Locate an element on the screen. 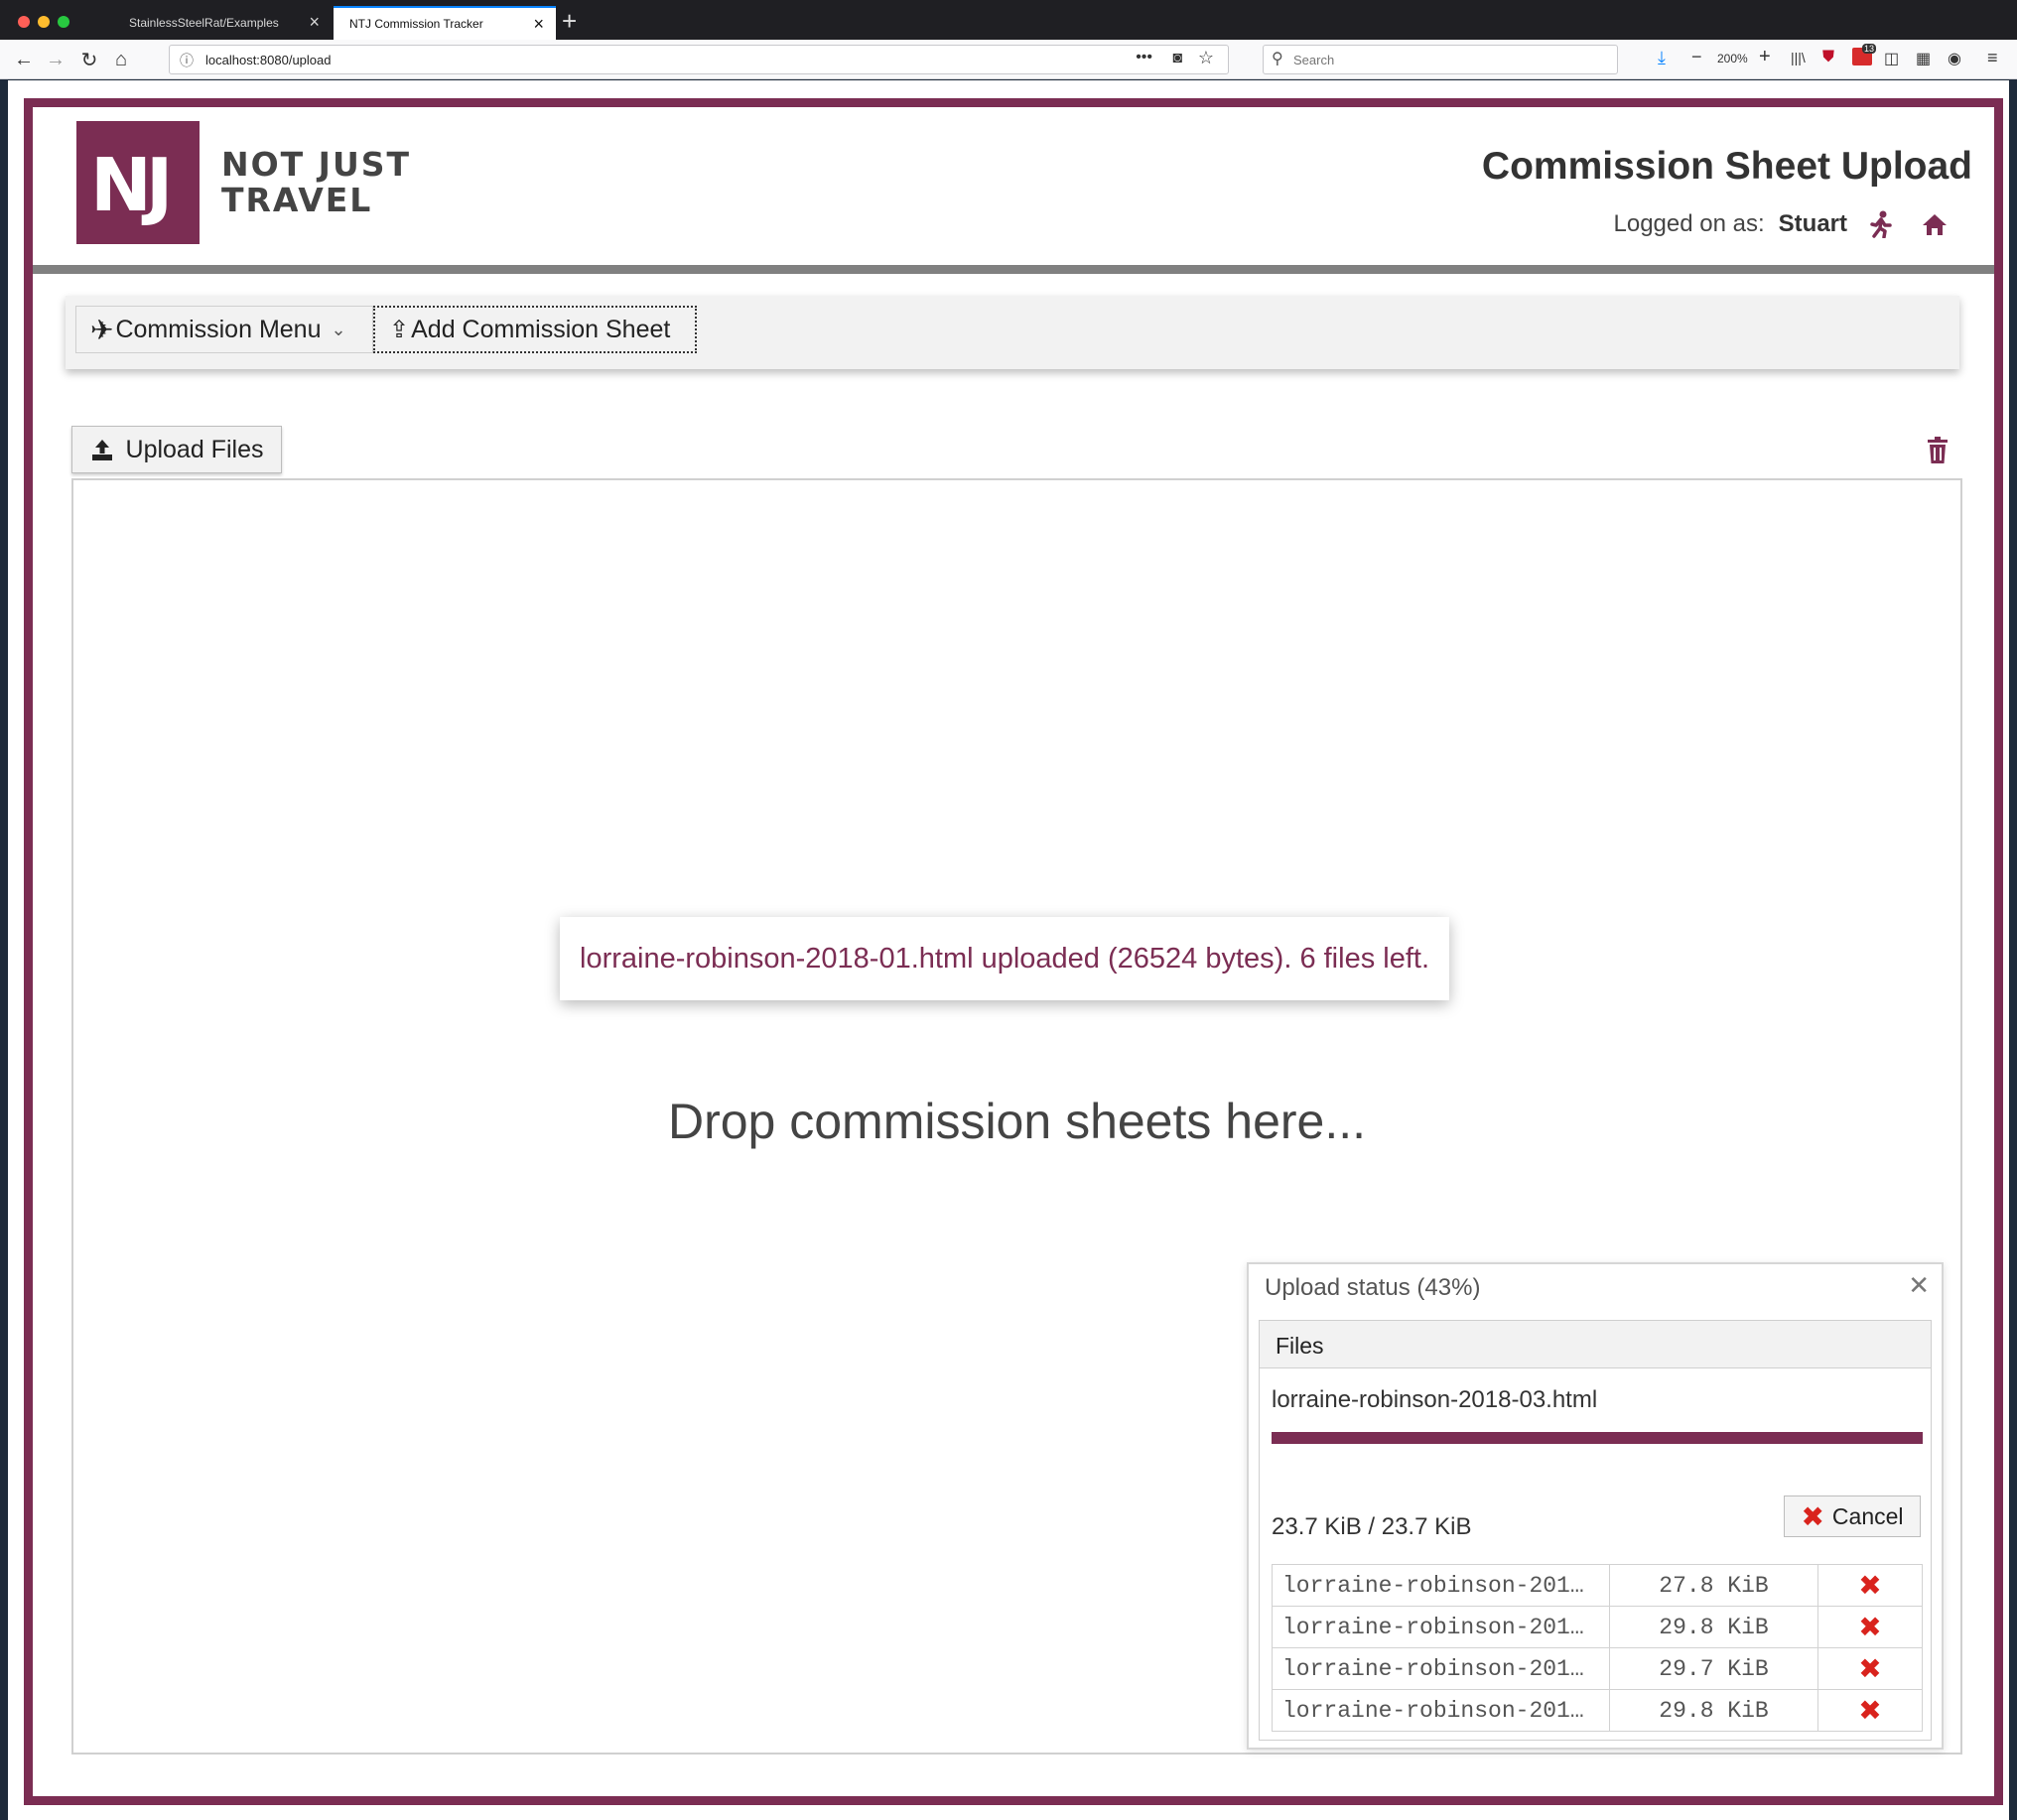 This screenshot has width=2017, height=1820. extension-badge-count: 13 is located at coordinates (1869, 49).